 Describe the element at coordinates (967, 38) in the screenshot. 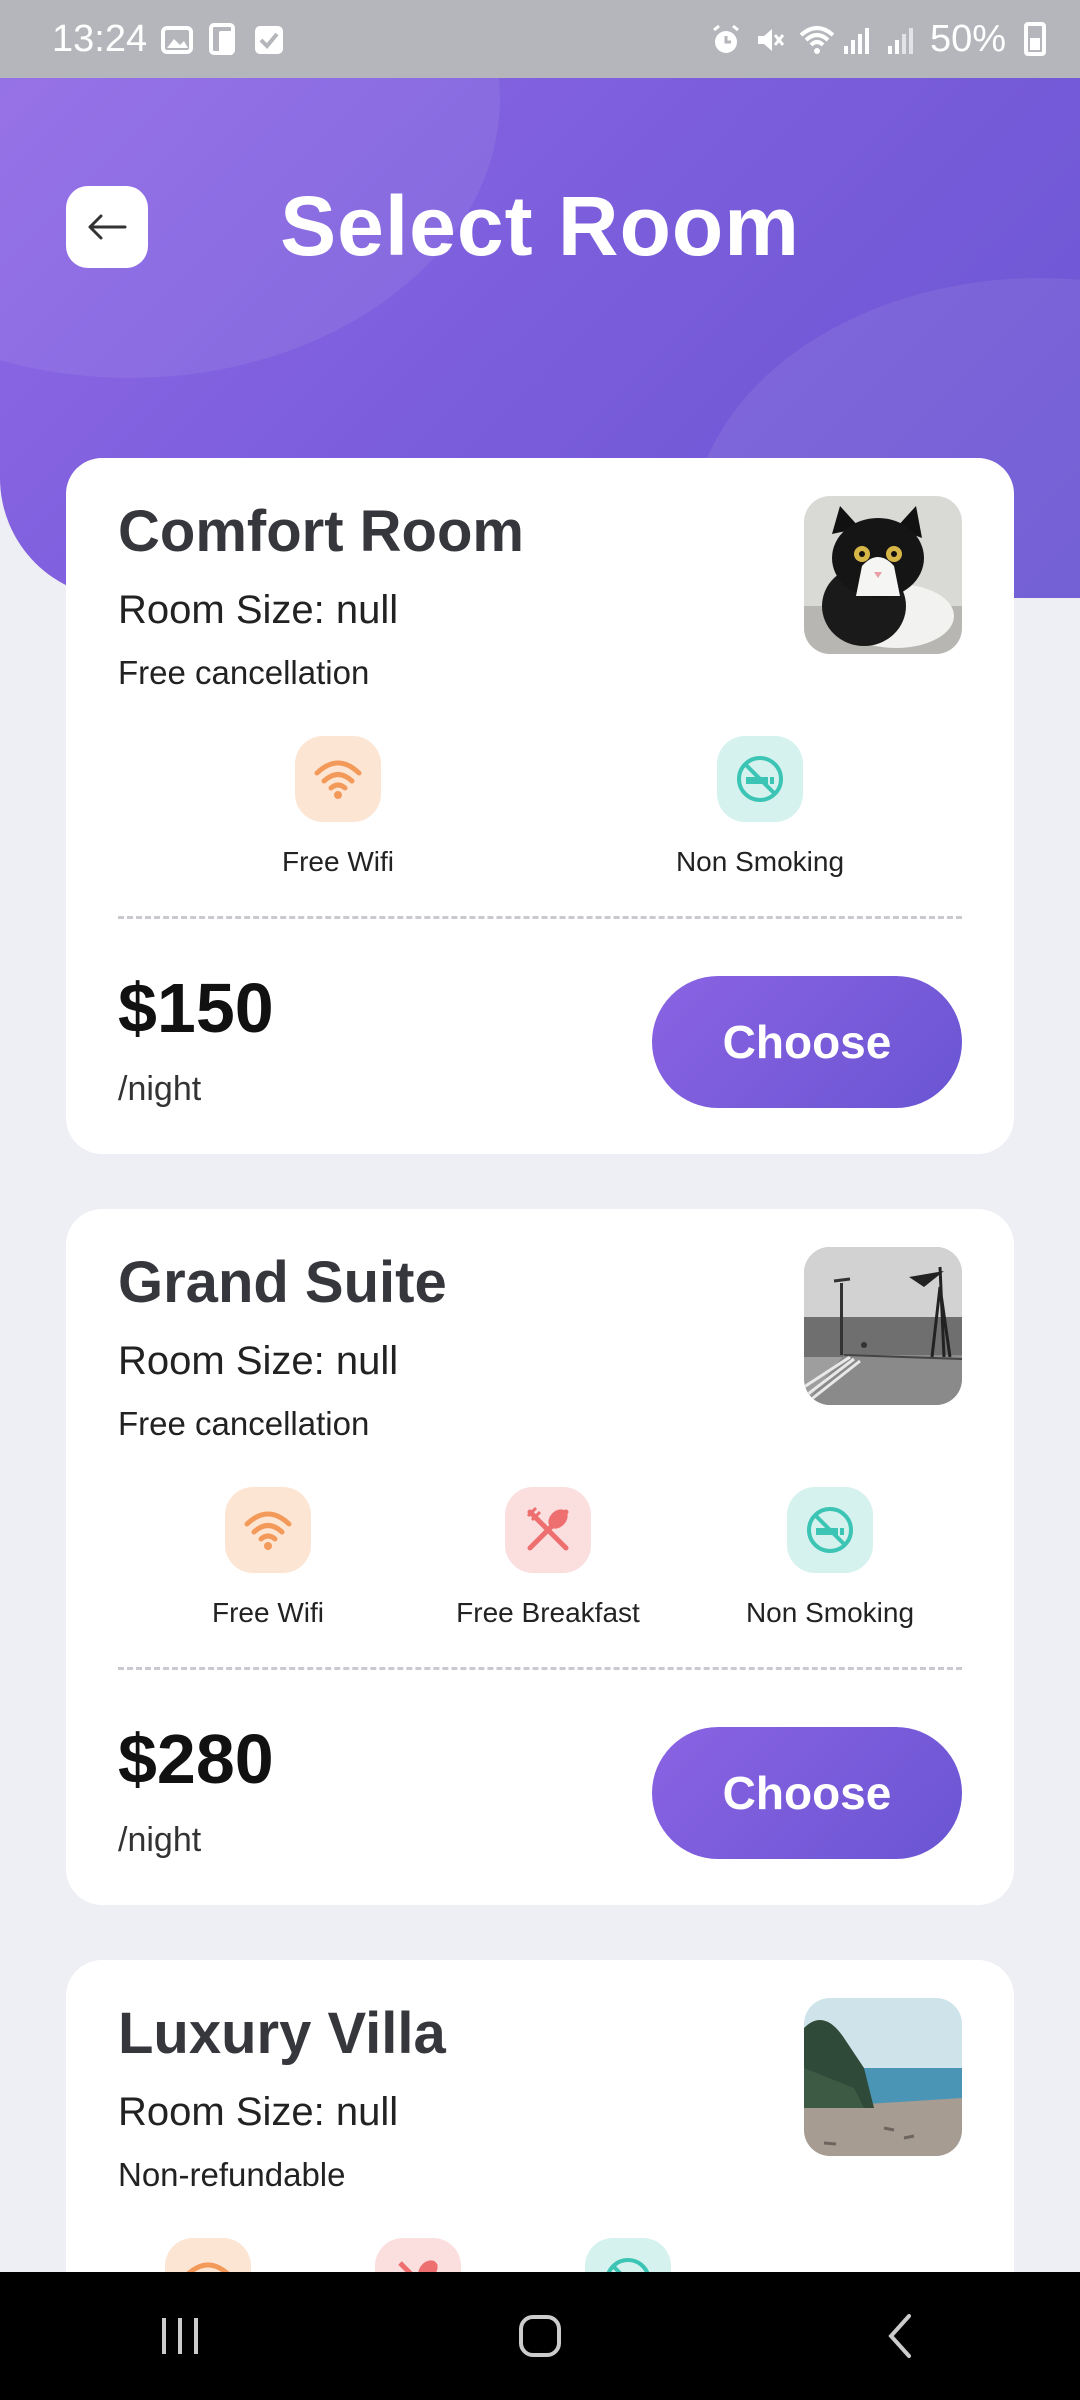

I see `battery-percent: 50%` at that location.